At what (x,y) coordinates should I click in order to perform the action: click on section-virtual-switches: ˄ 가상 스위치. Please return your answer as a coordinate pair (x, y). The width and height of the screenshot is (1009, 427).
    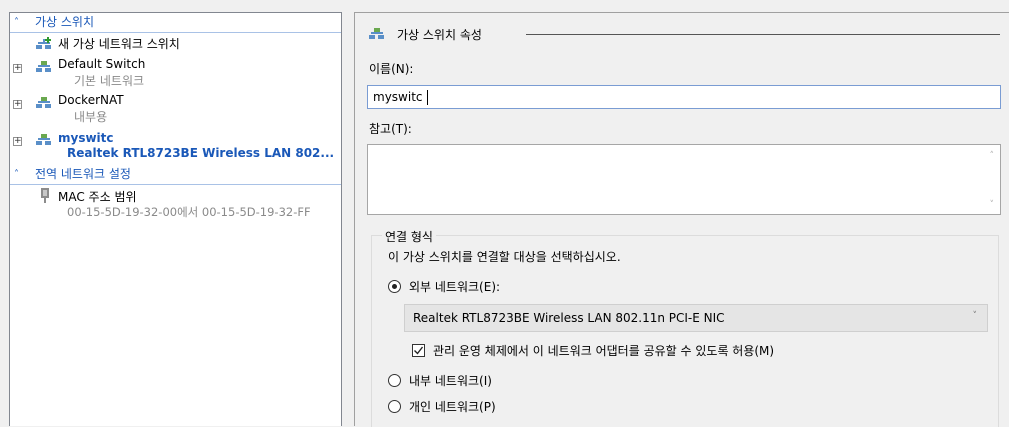
    Looking at the image, I should click on (175, 23).